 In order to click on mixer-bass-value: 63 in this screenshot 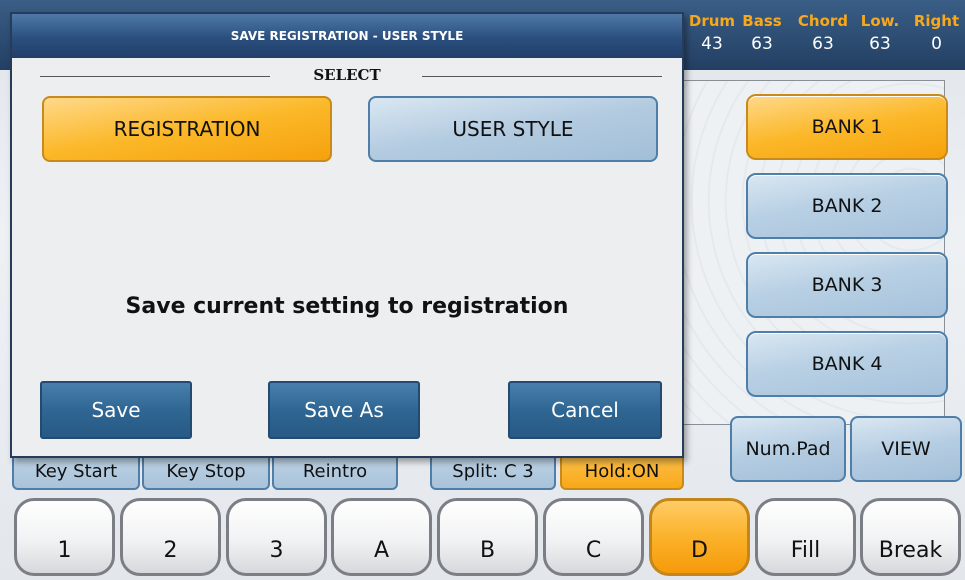, I will do `click(762, 44)`.